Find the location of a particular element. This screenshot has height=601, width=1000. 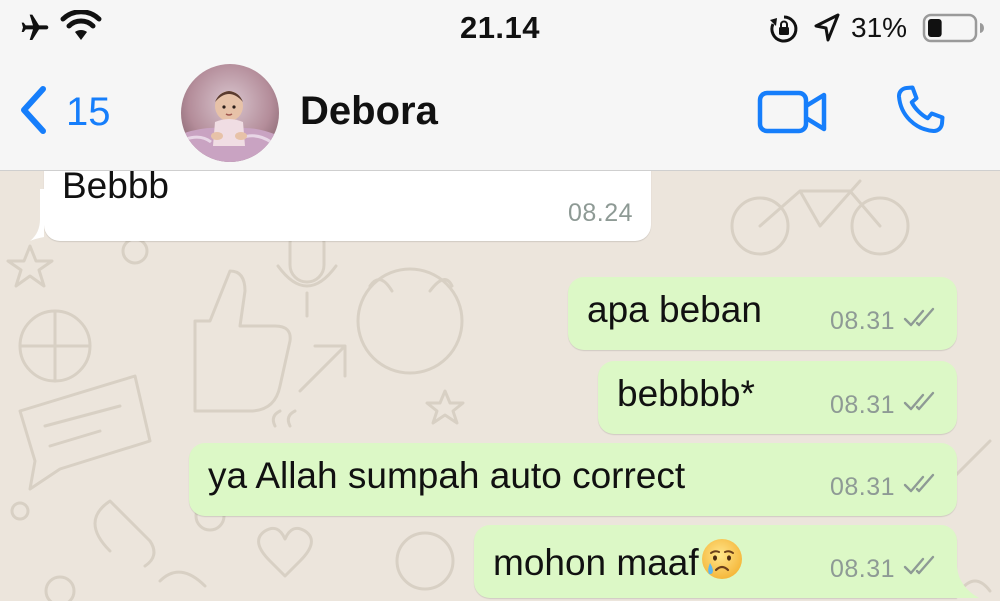

video-camera-icon is located at coordinates (793, 115).